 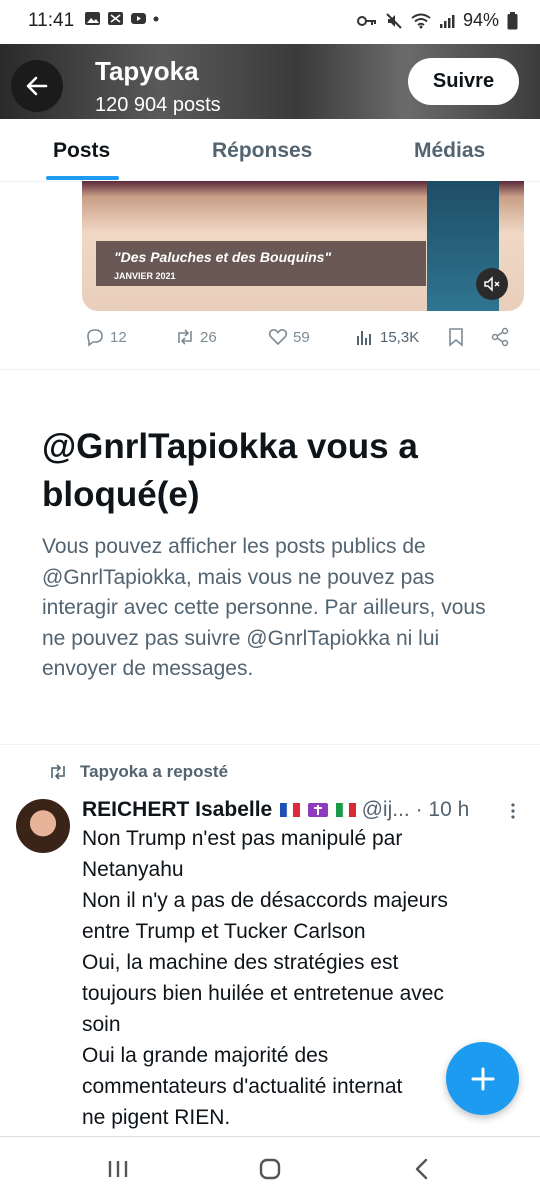 I want to click on tab-replies: Réponses, so click(x=262, y=151).